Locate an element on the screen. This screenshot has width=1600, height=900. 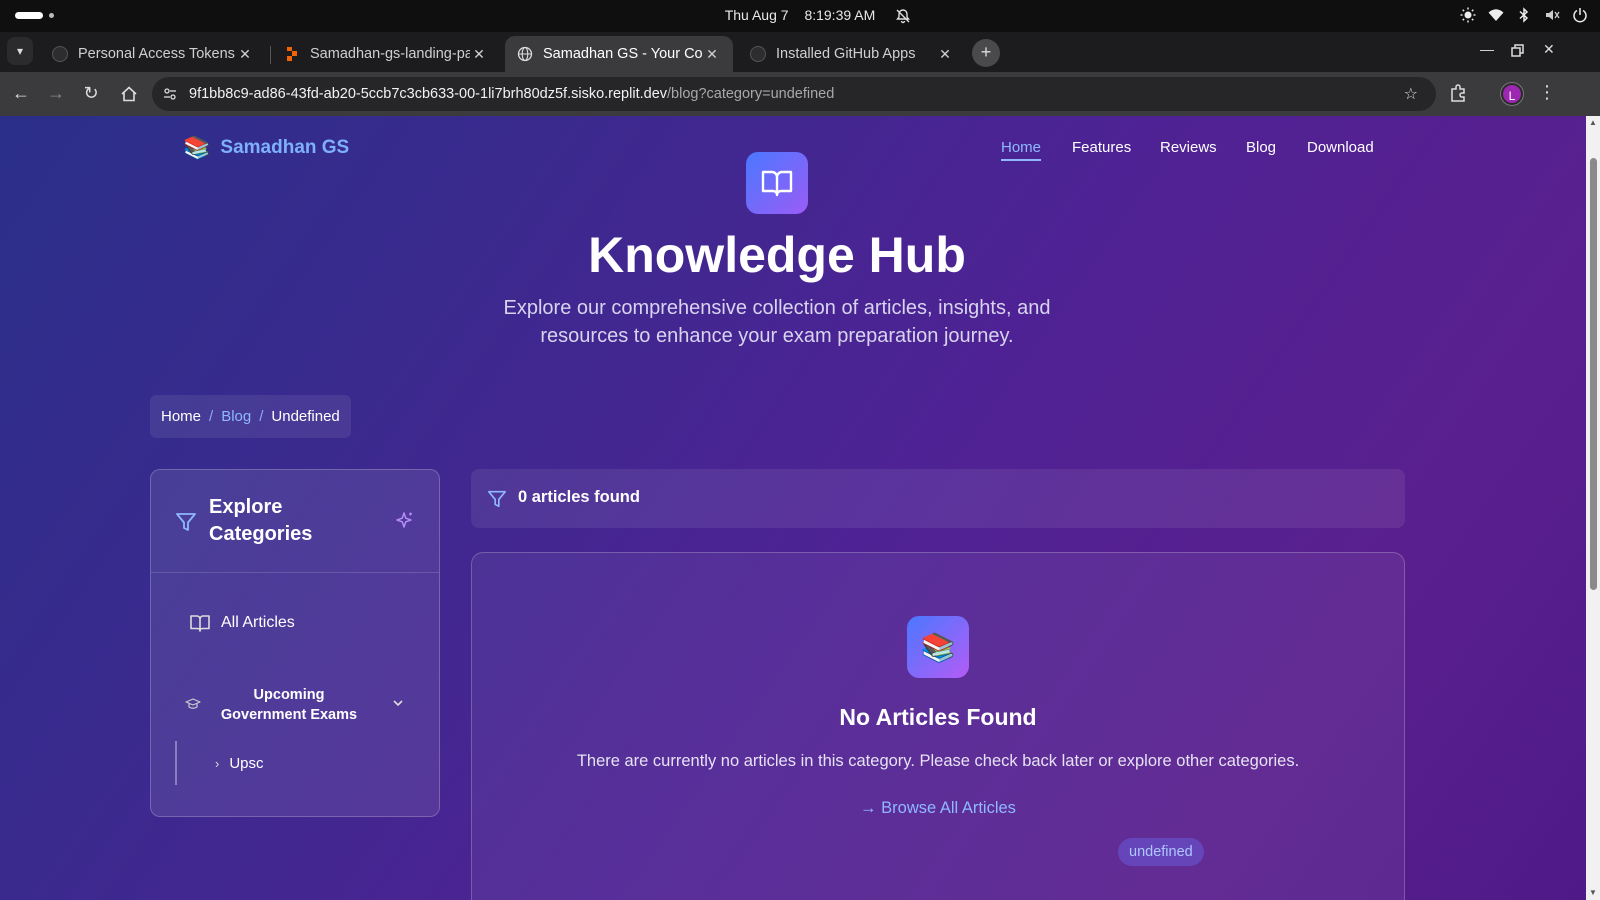
url-path: /blog?category=undefined is located at coordinates (751, 94).